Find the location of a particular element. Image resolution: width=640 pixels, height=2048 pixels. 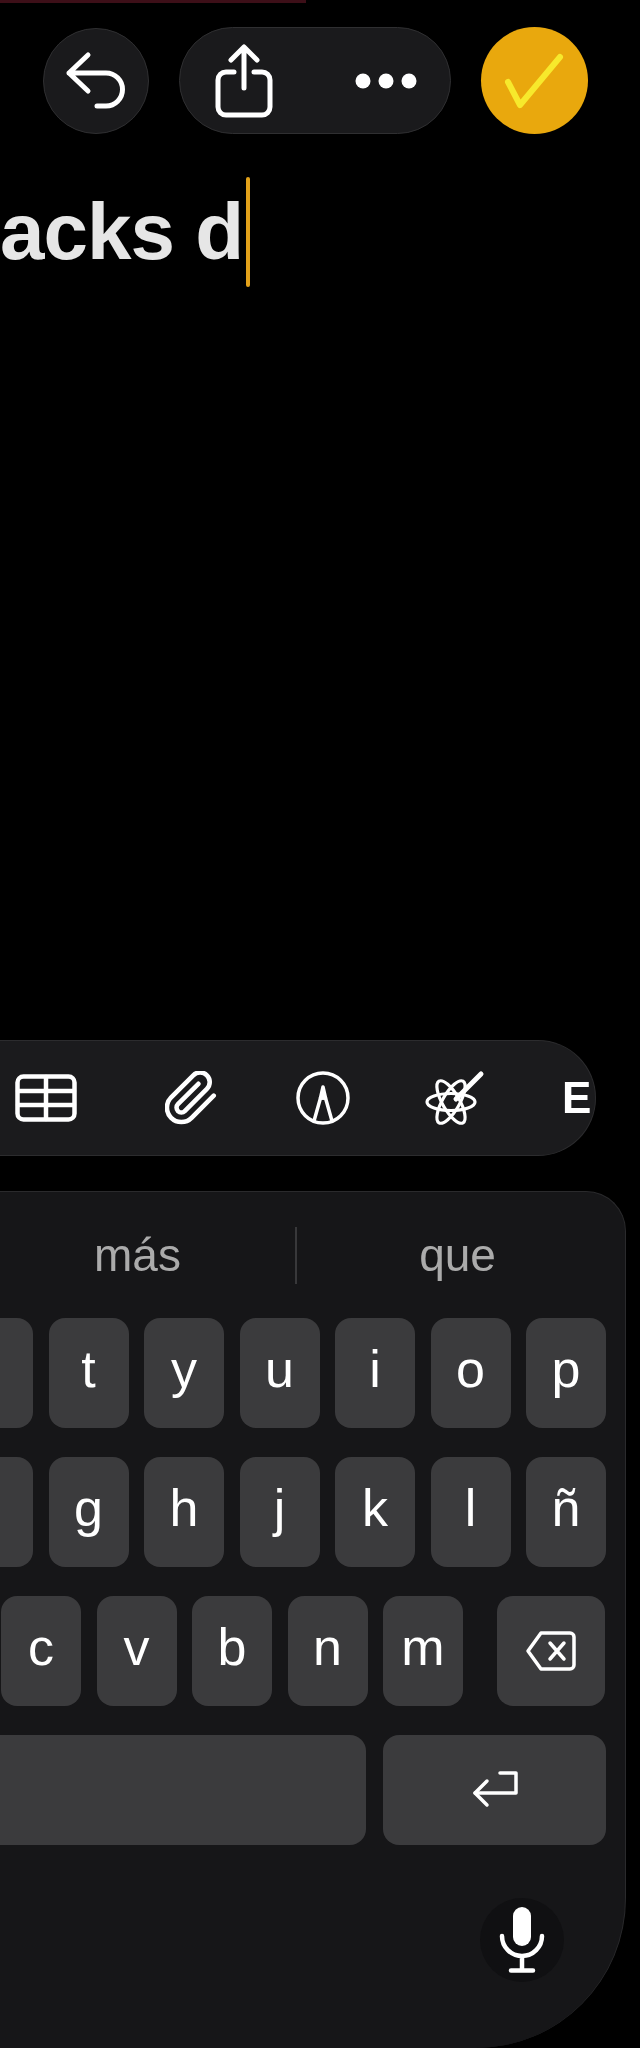

pen-nib-circle-icon is located at coordinates (323, 1098).